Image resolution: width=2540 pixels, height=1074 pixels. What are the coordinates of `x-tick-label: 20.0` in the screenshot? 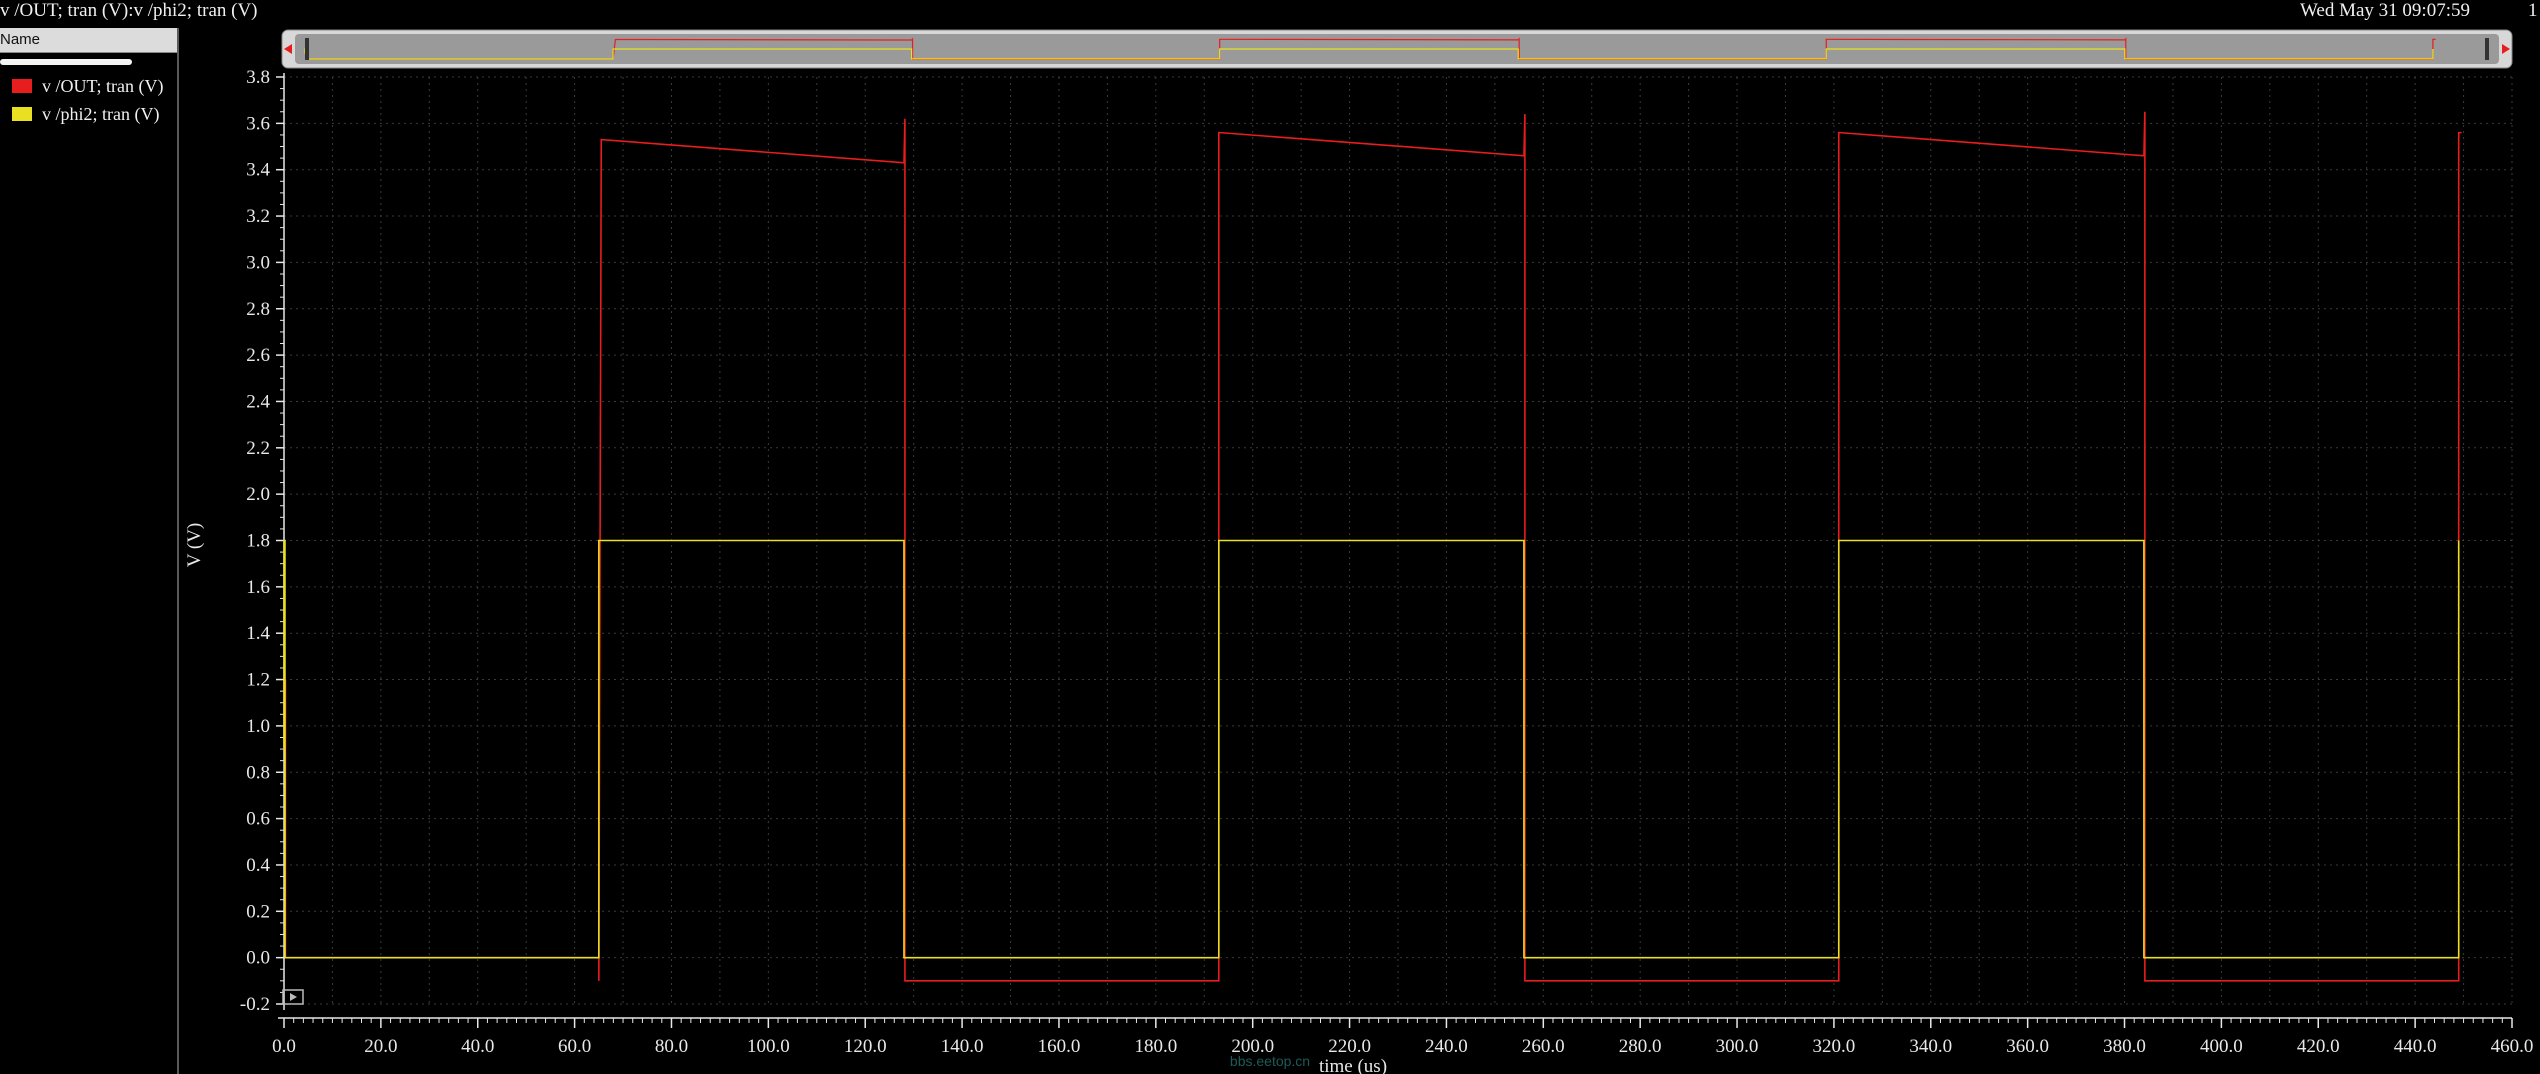 It's located at (380, 1046).